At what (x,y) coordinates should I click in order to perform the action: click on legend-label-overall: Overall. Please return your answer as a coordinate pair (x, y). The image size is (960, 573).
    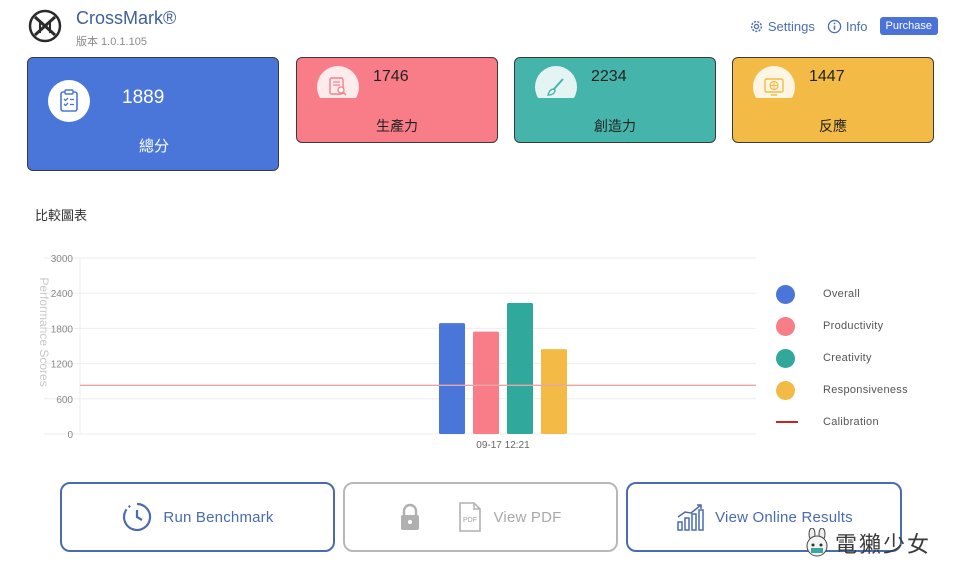
    Looking at the image, I should click on (841, 294).